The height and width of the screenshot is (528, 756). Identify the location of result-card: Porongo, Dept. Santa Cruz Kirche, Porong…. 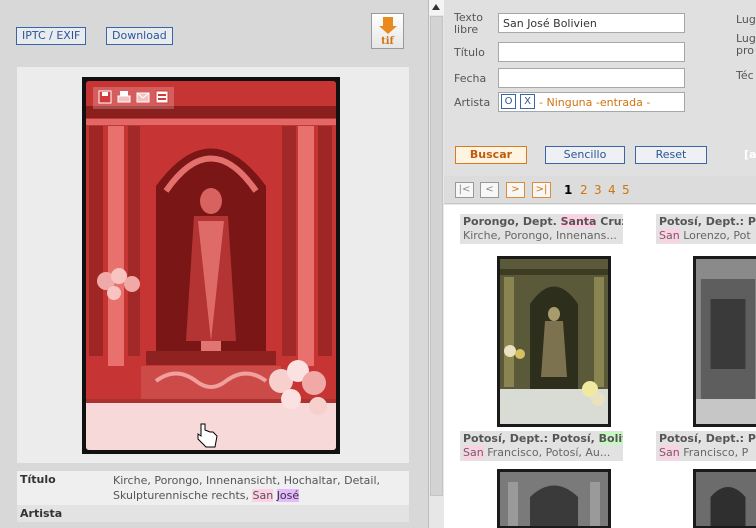
(541, 320).